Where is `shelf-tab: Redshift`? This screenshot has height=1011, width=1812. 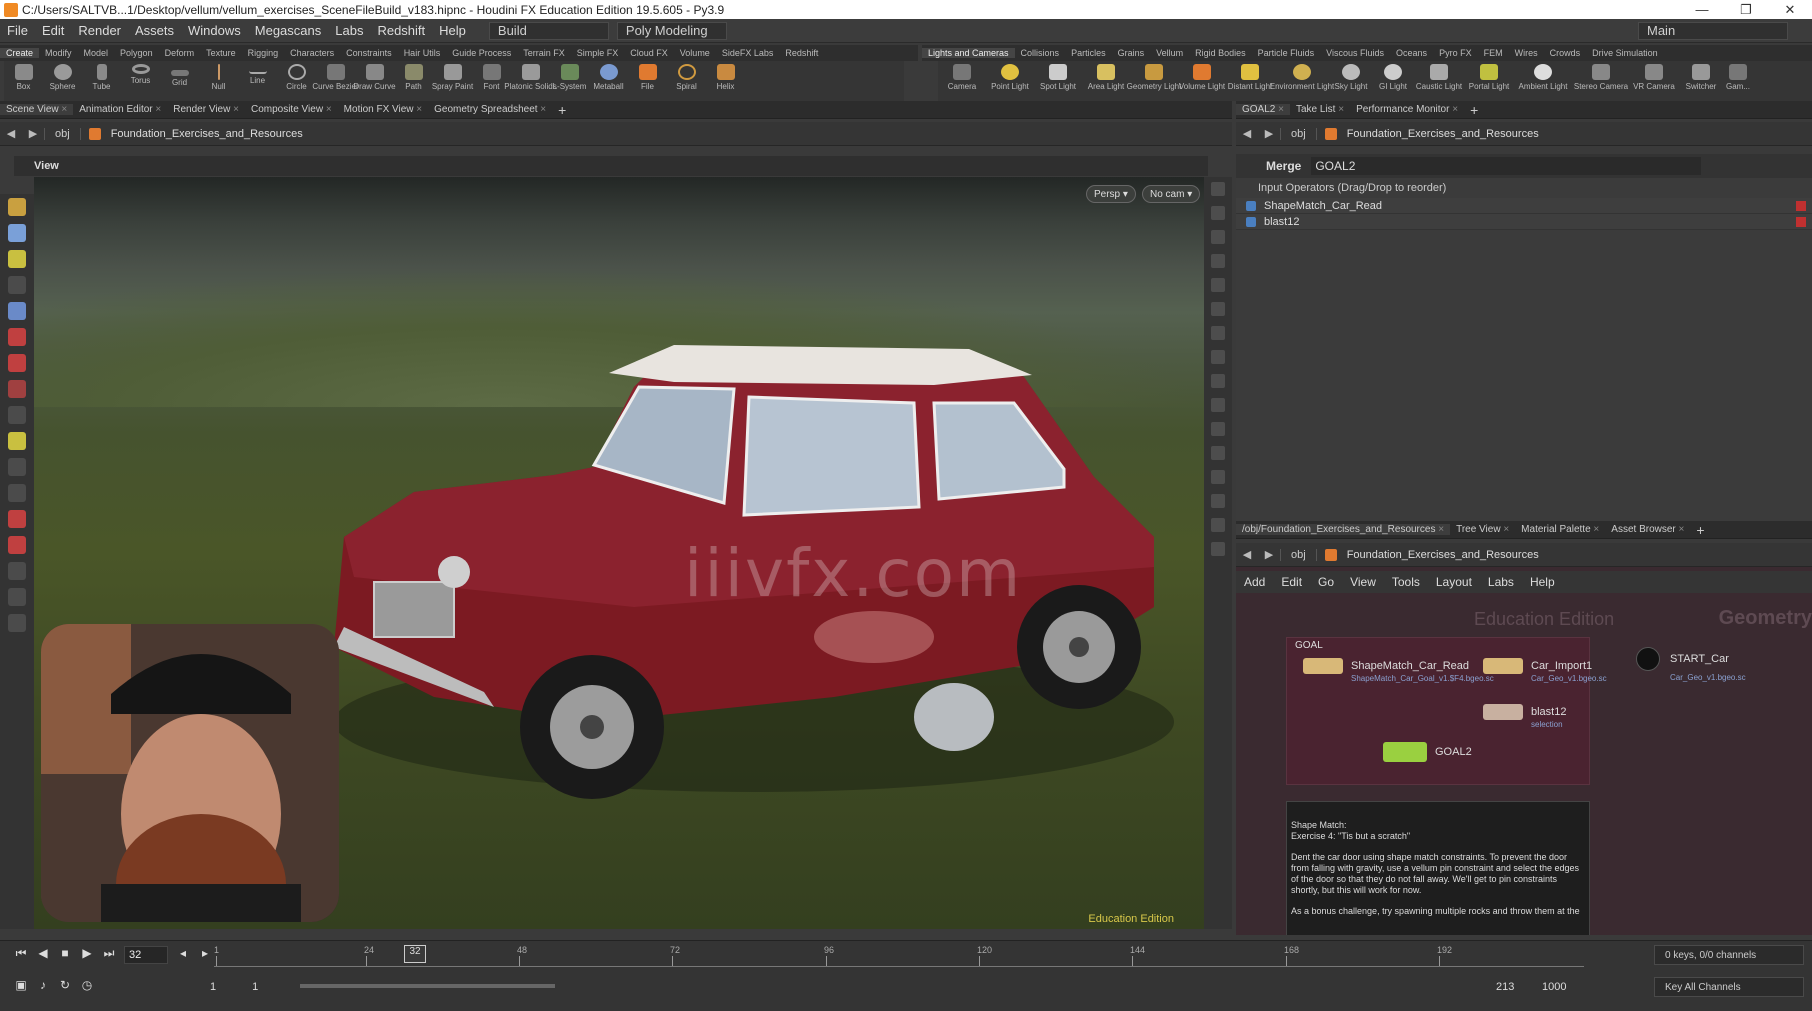
shelf-tab: Redshift is located at coordinates (801, 53).